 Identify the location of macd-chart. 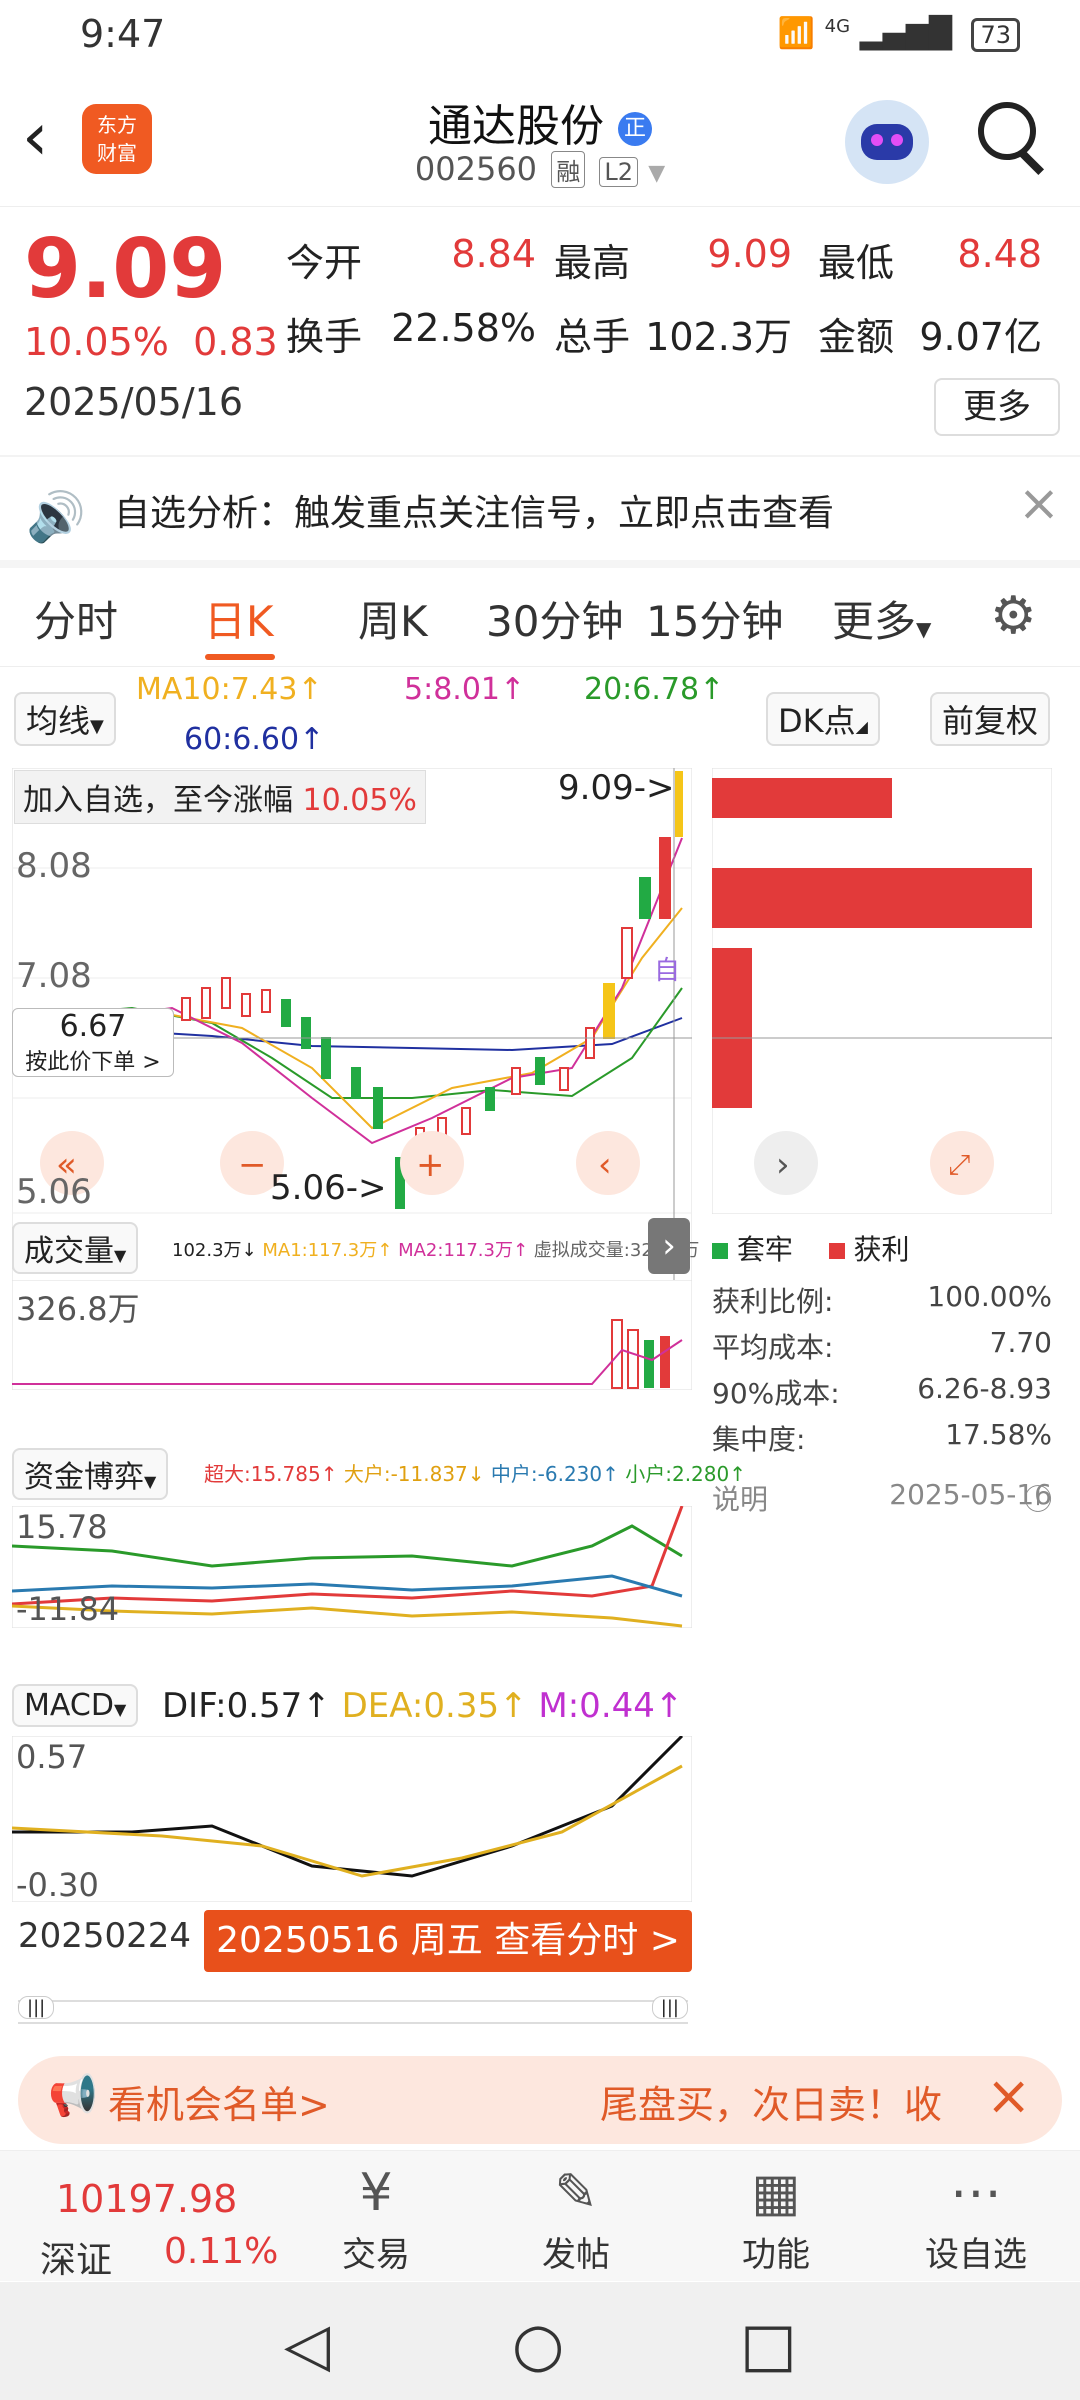
(352, 1819).